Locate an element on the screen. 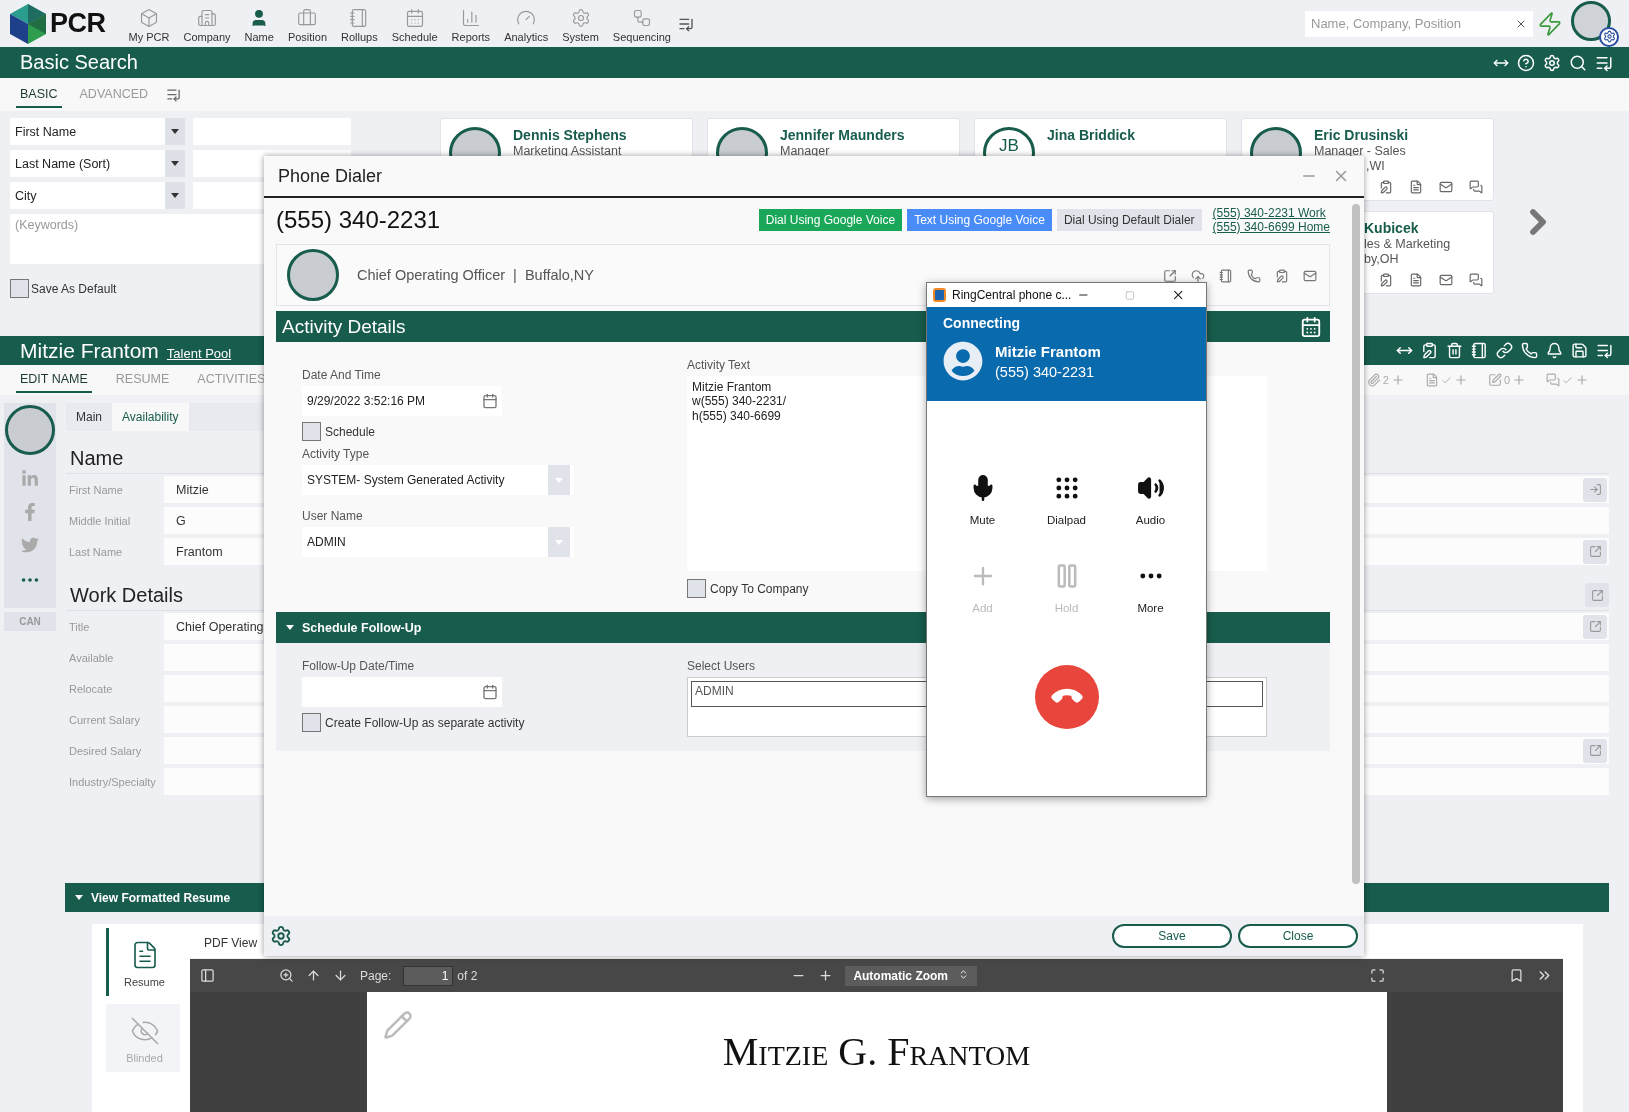 The height and width of the screenshot is (1112, 1629). section-title: Name is located at coordinates (97, 458).